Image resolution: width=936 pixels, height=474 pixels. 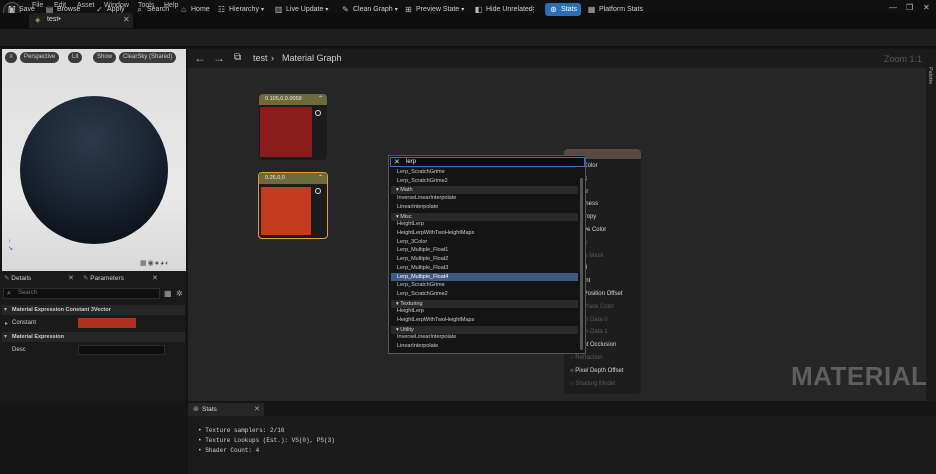 What do you see at coordinates (168, 293) in the screenshot?
I see `table-view-icon: ▦` at bounding box center [168, 293].